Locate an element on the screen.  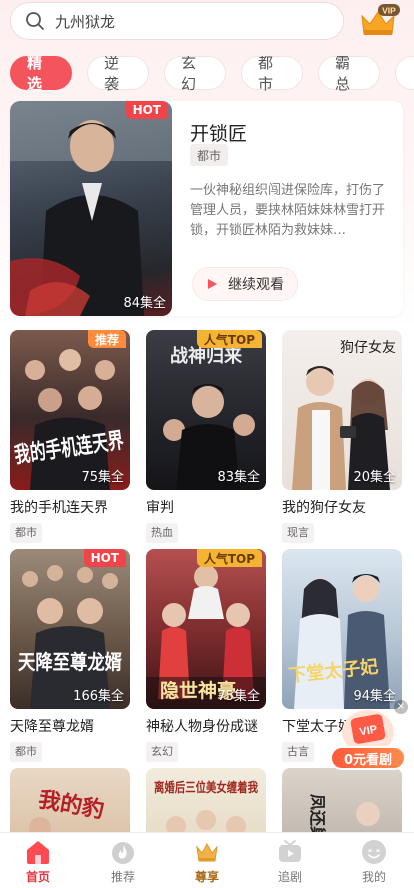
featured-tag: 都市 is located at coordinates (209, 155).